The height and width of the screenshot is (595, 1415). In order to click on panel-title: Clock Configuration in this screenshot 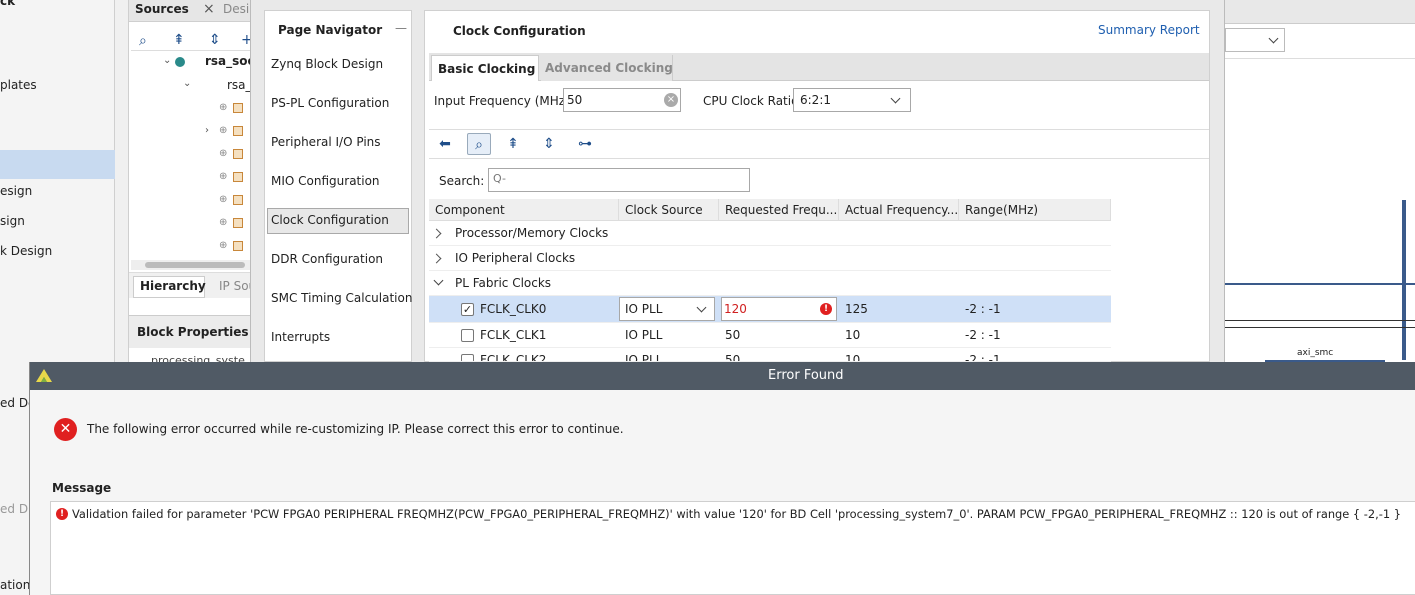, I will do `click(519, 31)`.